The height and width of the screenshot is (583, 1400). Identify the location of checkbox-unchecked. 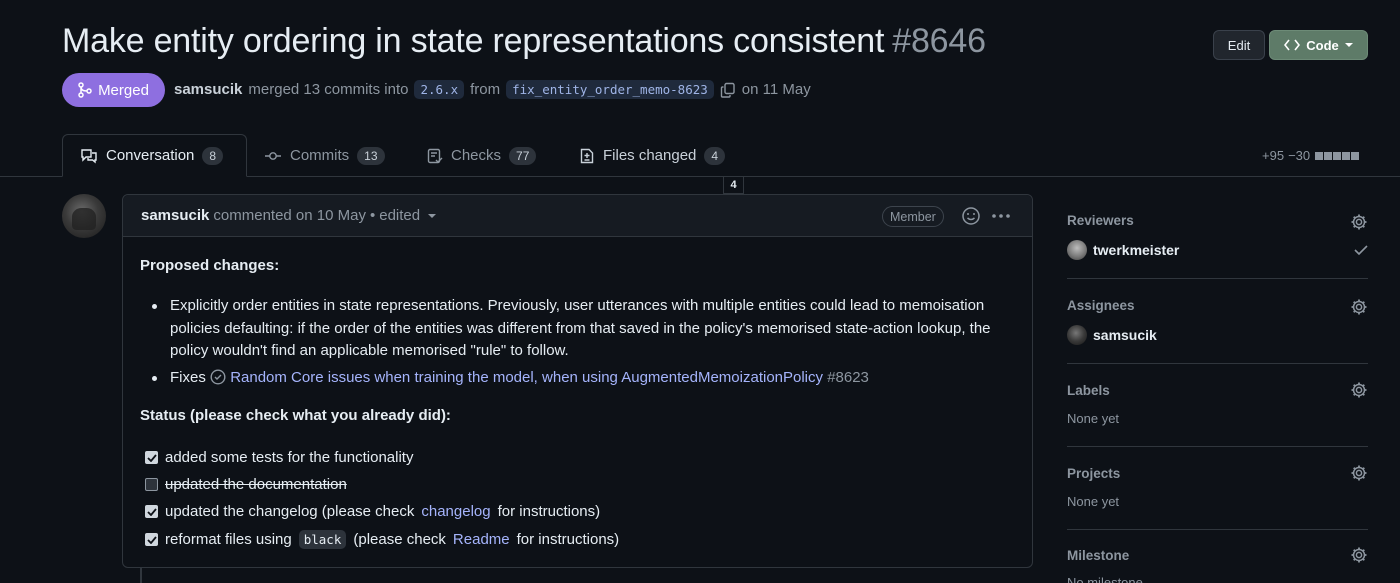
(151, 484).